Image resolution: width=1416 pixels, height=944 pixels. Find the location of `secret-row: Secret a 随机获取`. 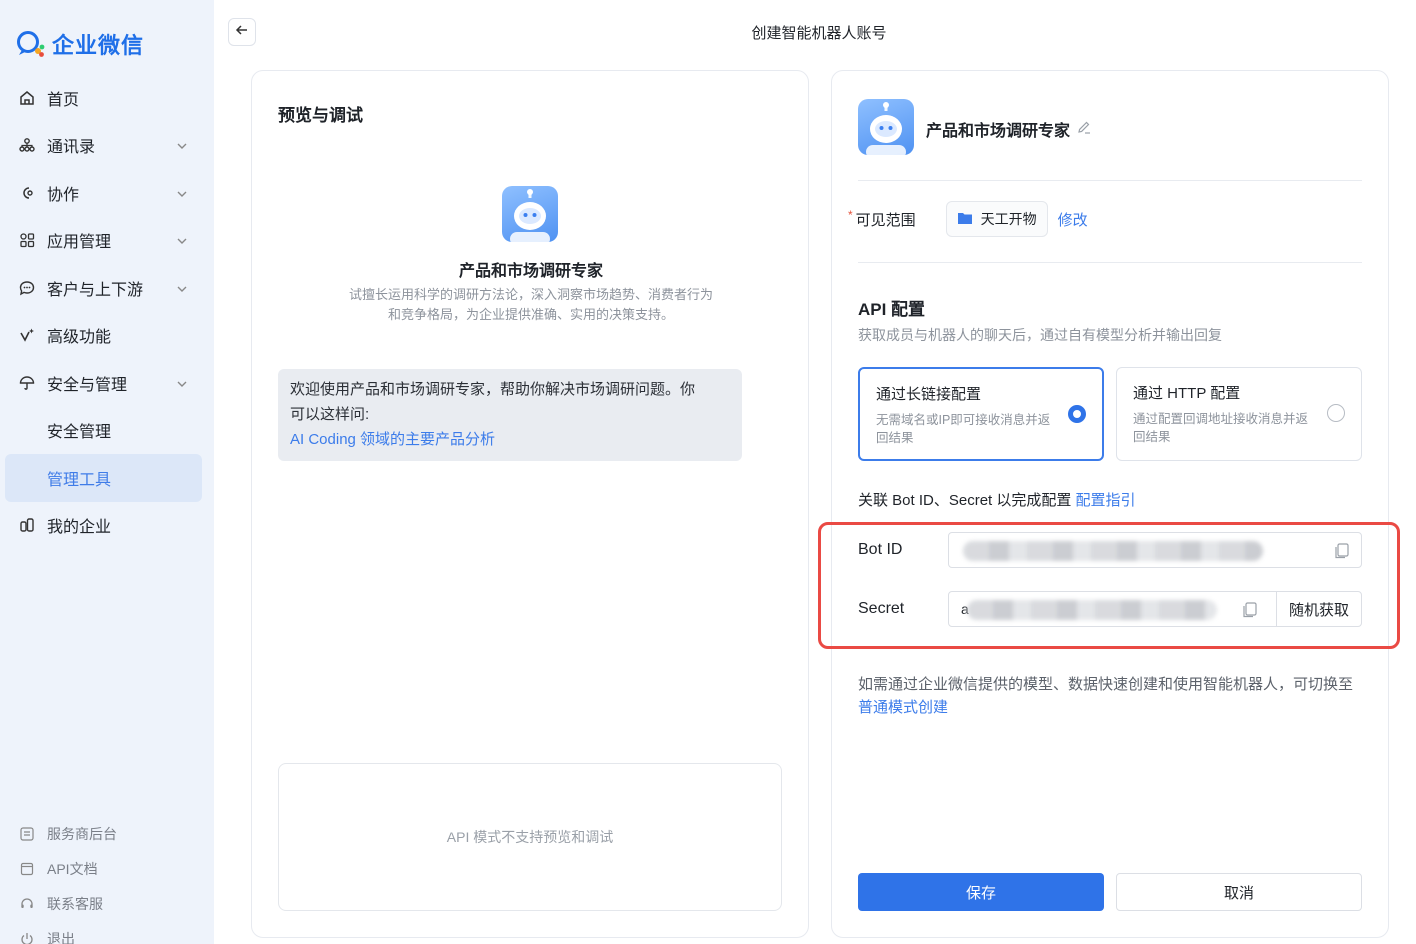

secret-row: Secret a 随机获取 is located at coordinates (1110, 609).